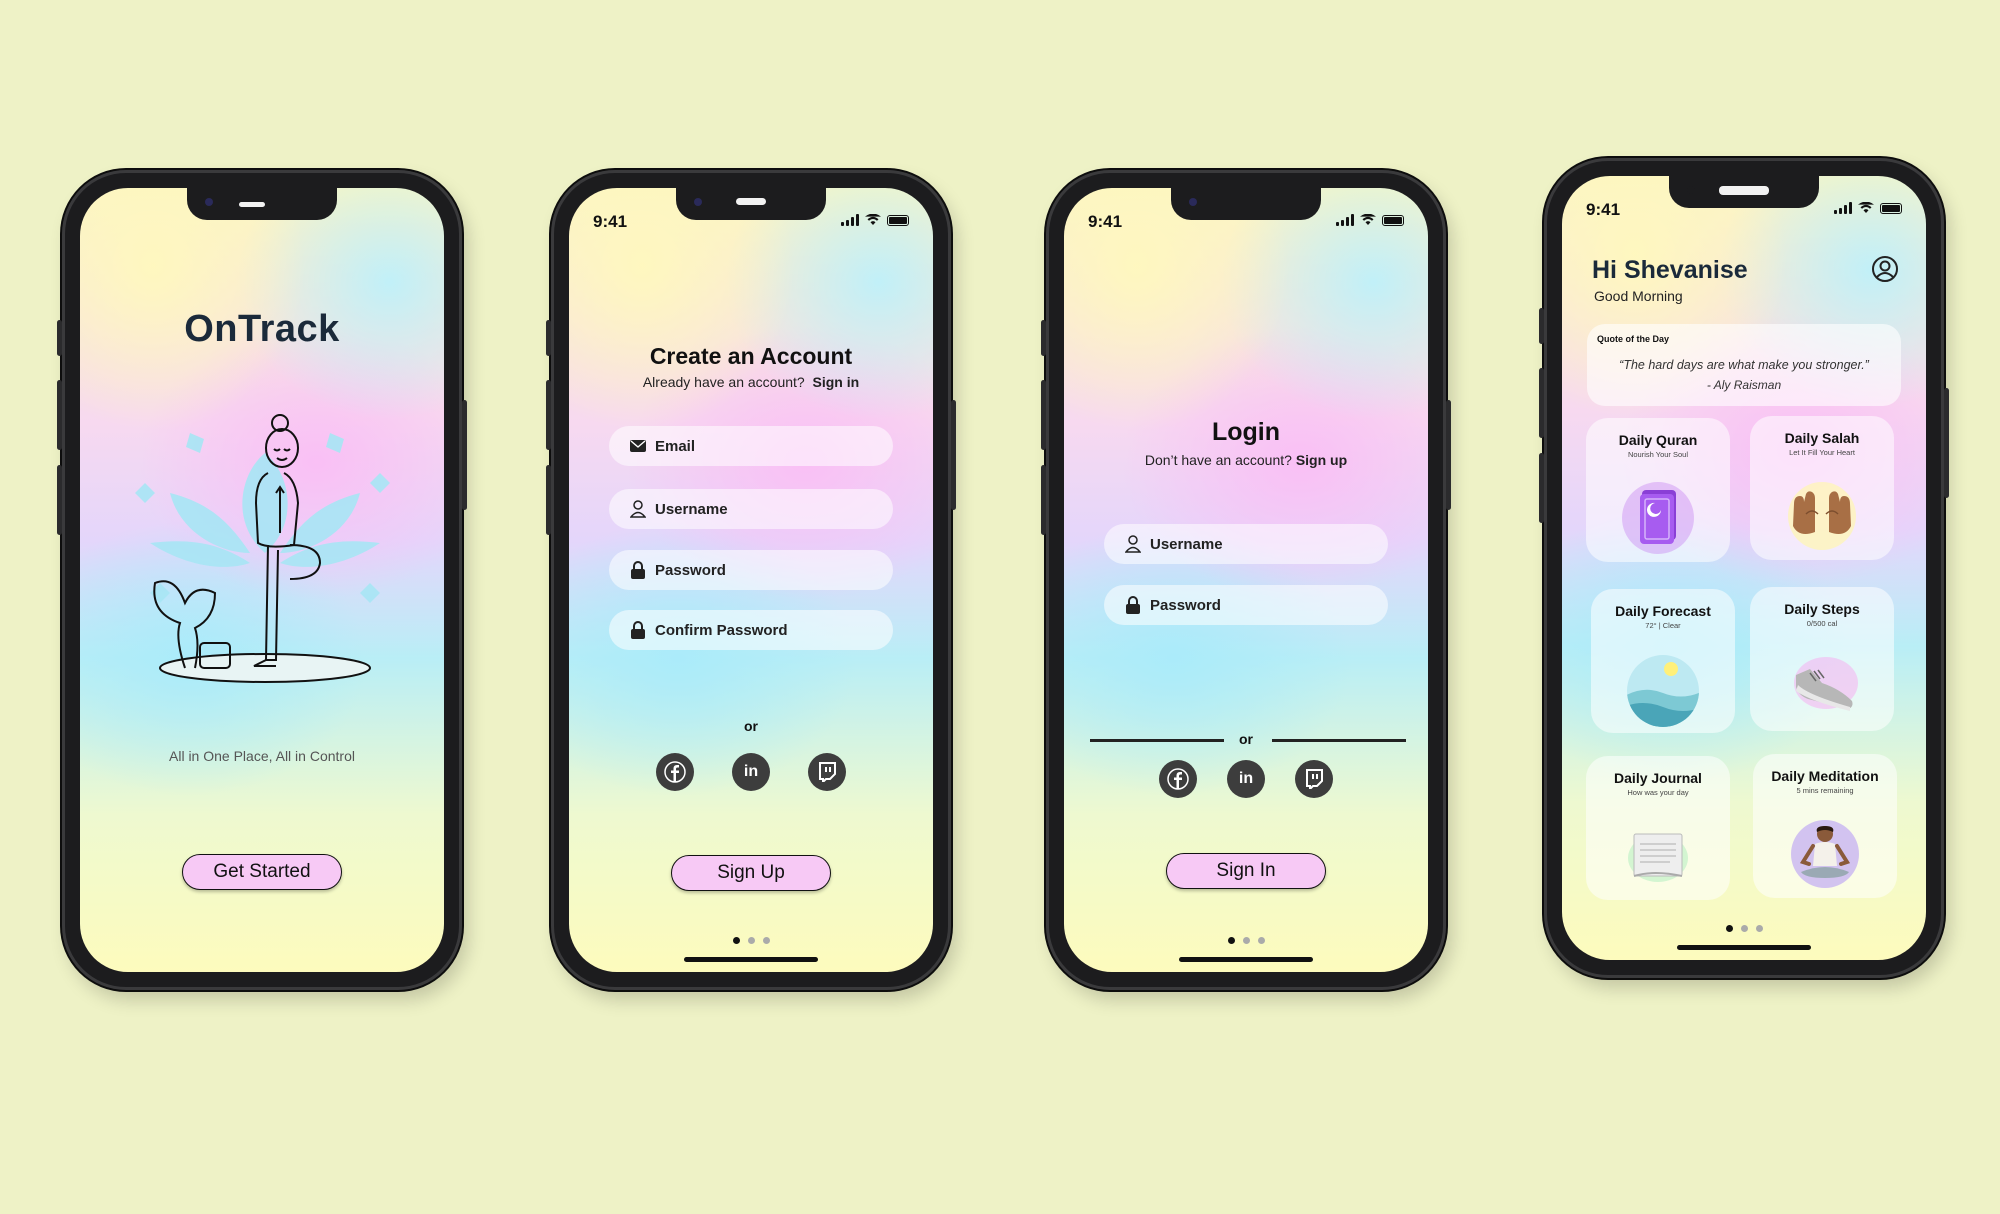  I want to click on tile-title: Daily Quran, so click(1658, 440).